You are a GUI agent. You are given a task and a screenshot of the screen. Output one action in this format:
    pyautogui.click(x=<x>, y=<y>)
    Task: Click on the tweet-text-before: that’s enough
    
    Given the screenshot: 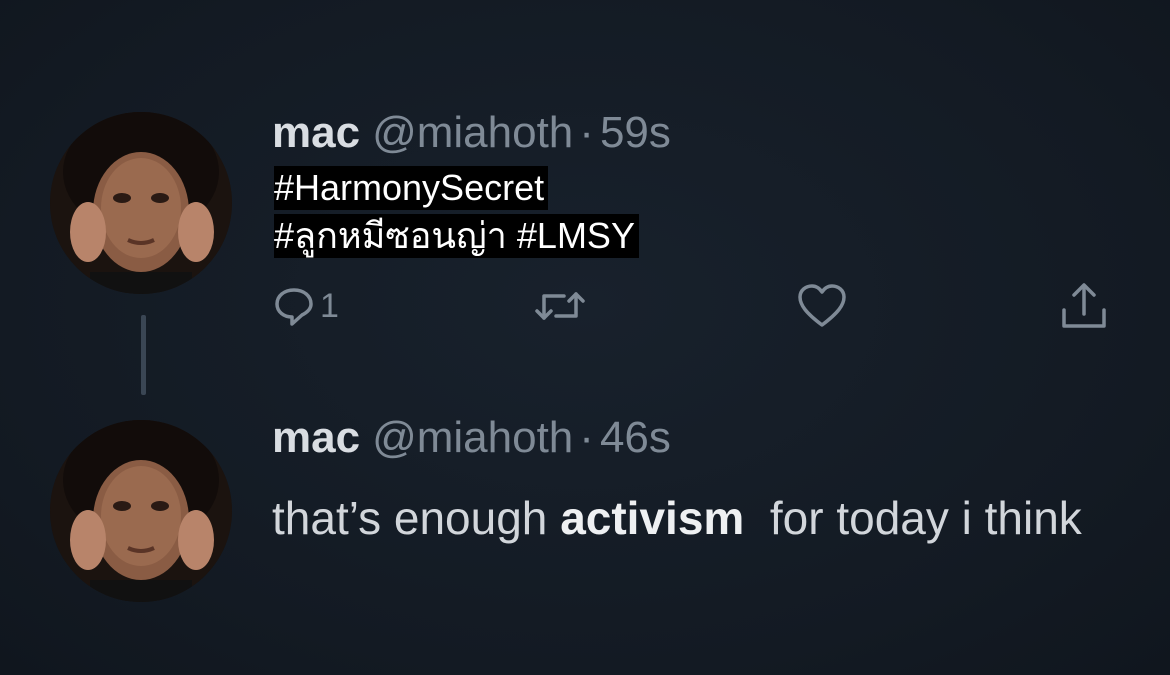 What is the action you would take?
    pyautogui.click(x=416, y=518)
    